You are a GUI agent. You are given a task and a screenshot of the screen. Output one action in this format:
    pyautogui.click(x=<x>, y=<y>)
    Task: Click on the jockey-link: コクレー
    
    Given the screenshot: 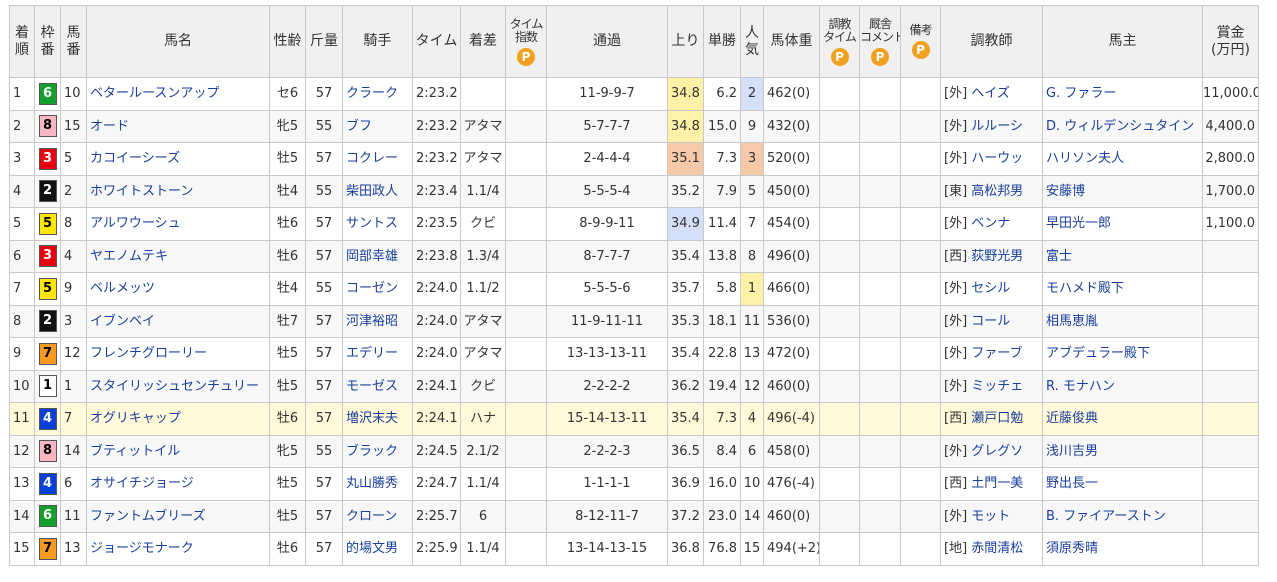 What is the action you would take?
    pyautogui.click(x=372, y=158)
    